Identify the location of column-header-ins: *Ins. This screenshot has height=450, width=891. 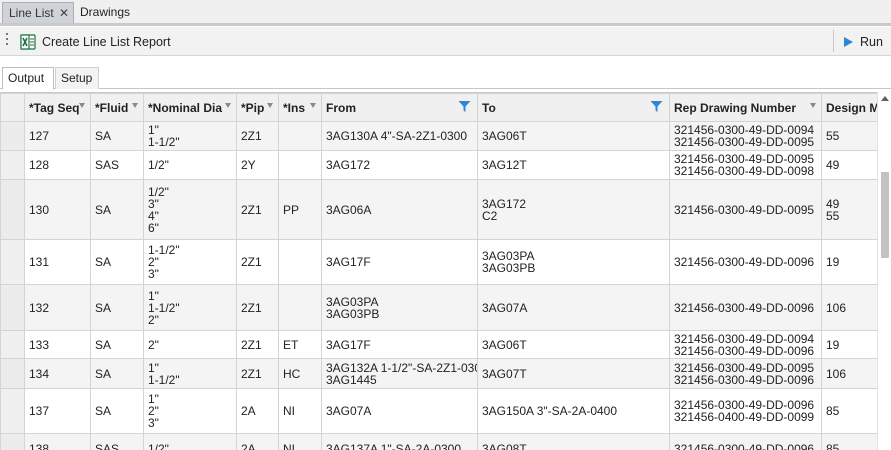
(300, 107).